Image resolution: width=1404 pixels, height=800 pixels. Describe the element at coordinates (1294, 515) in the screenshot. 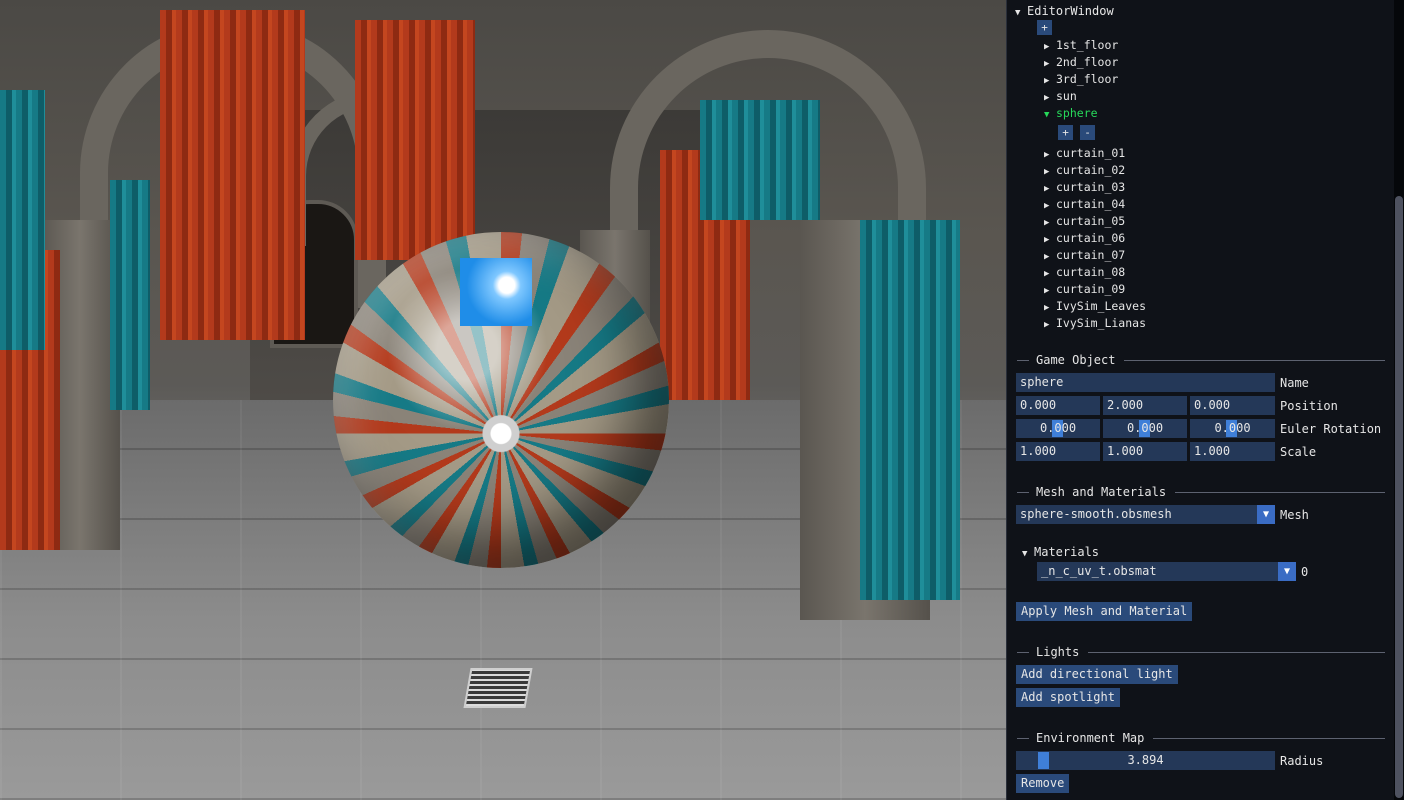

I see `mesh-label: Mesh` at that location.